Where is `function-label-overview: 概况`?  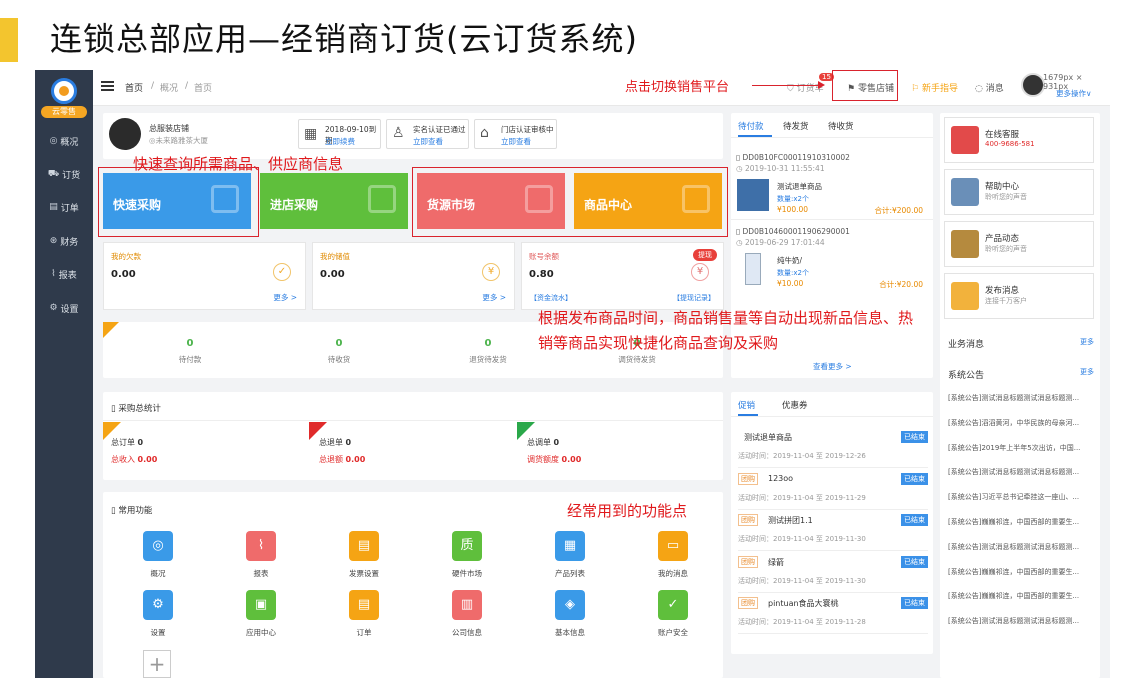
function-label-overview: 概况 is located at coordinates (158, 573).